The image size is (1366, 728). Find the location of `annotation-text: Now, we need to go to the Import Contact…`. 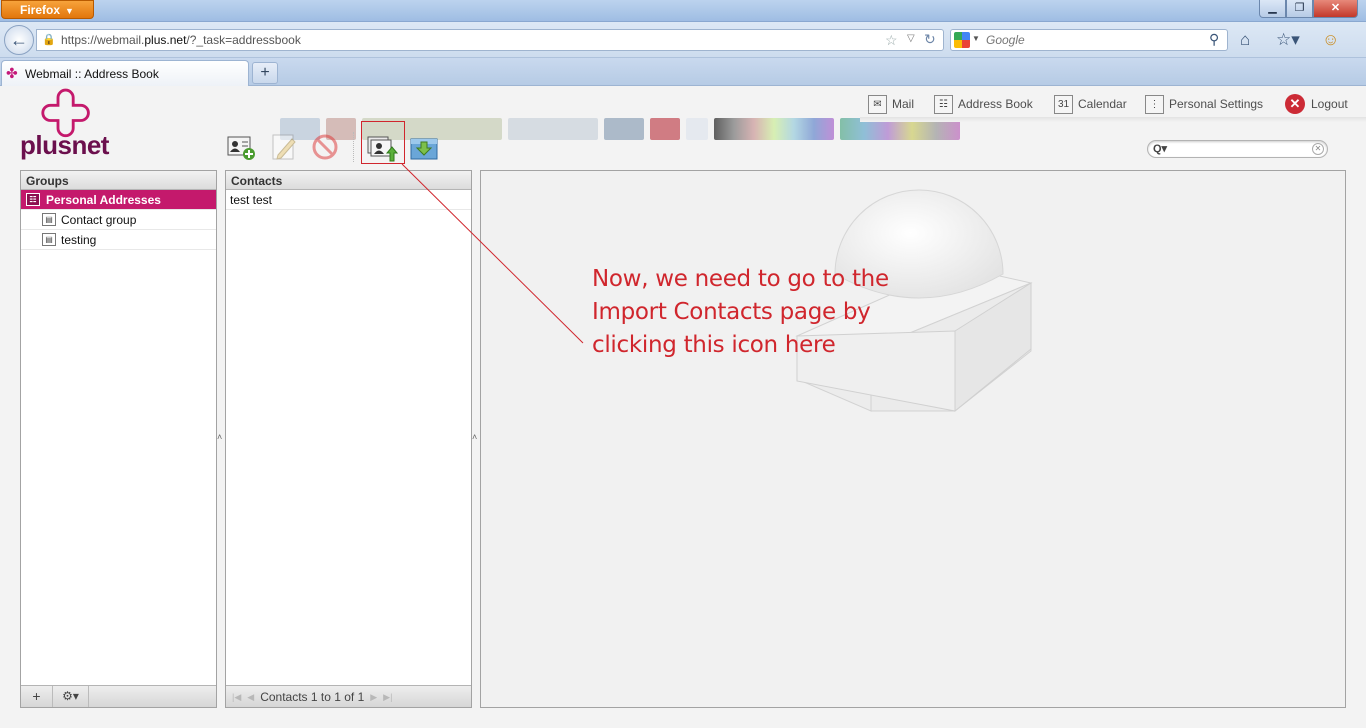

annotation-text: Now, we need to go to the Import Contact… is located at coordinates (740, 312).